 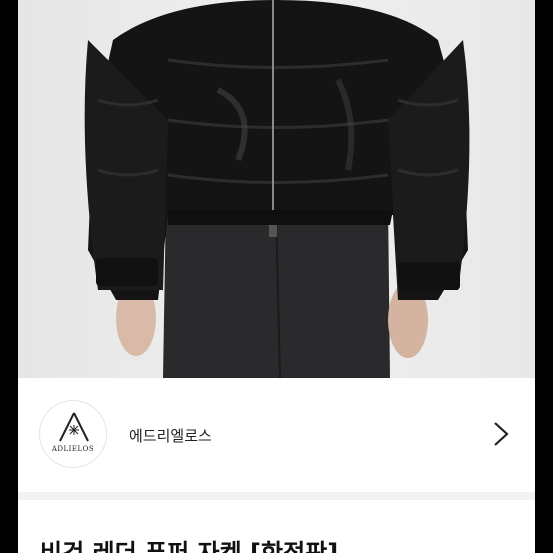 What do you see at coordinates (73, 449) in the screenshot?
I see `seller-logo-text: ADLIELOS` at bounding box center [73, 449].